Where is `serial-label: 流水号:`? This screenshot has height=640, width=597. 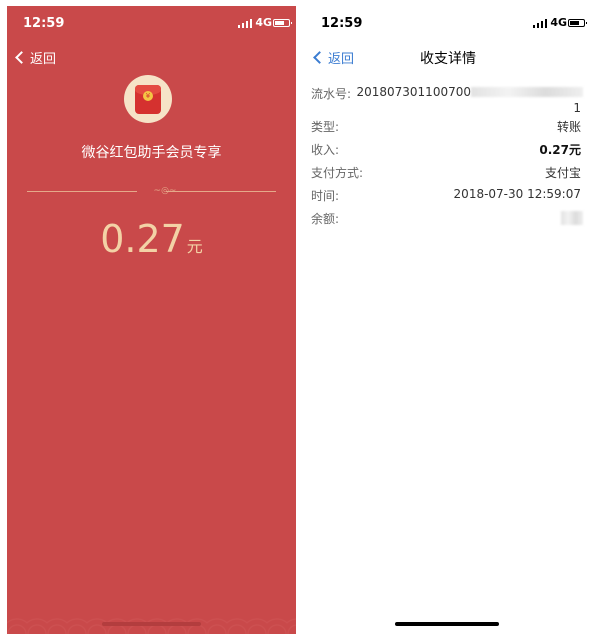
serial-label: 流水号: is located at coordinates (331, 94).